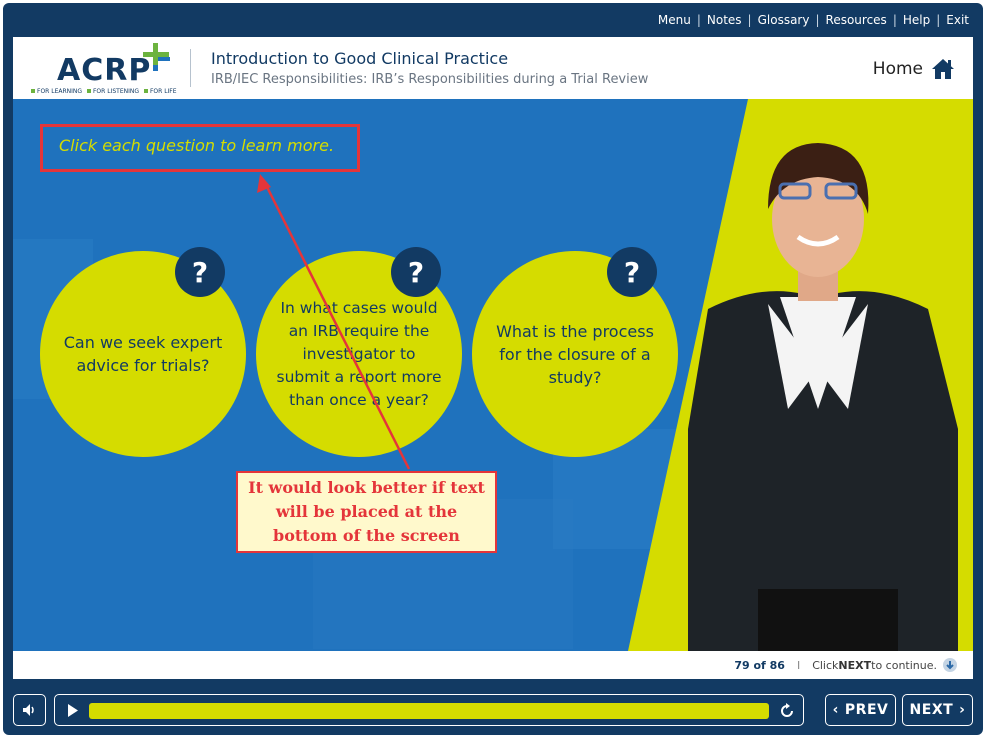 The image size is (993, 739). What do you see at coordinates (116, 91) in the screenshot?
I see `logo-tagline-listening: FOR LISTENING` at bounding box center [116, 91].